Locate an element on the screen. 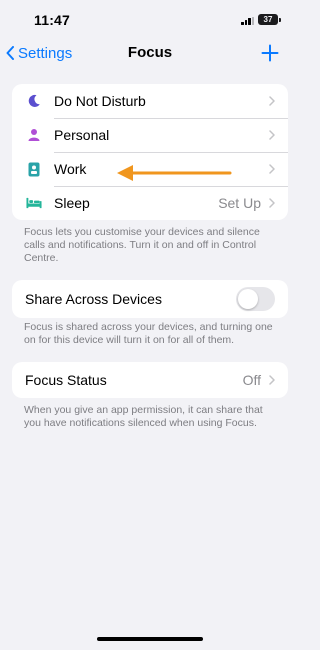 The image size is (320, 650). focus-mode-label: Personal is located at coordinates (82, 135).